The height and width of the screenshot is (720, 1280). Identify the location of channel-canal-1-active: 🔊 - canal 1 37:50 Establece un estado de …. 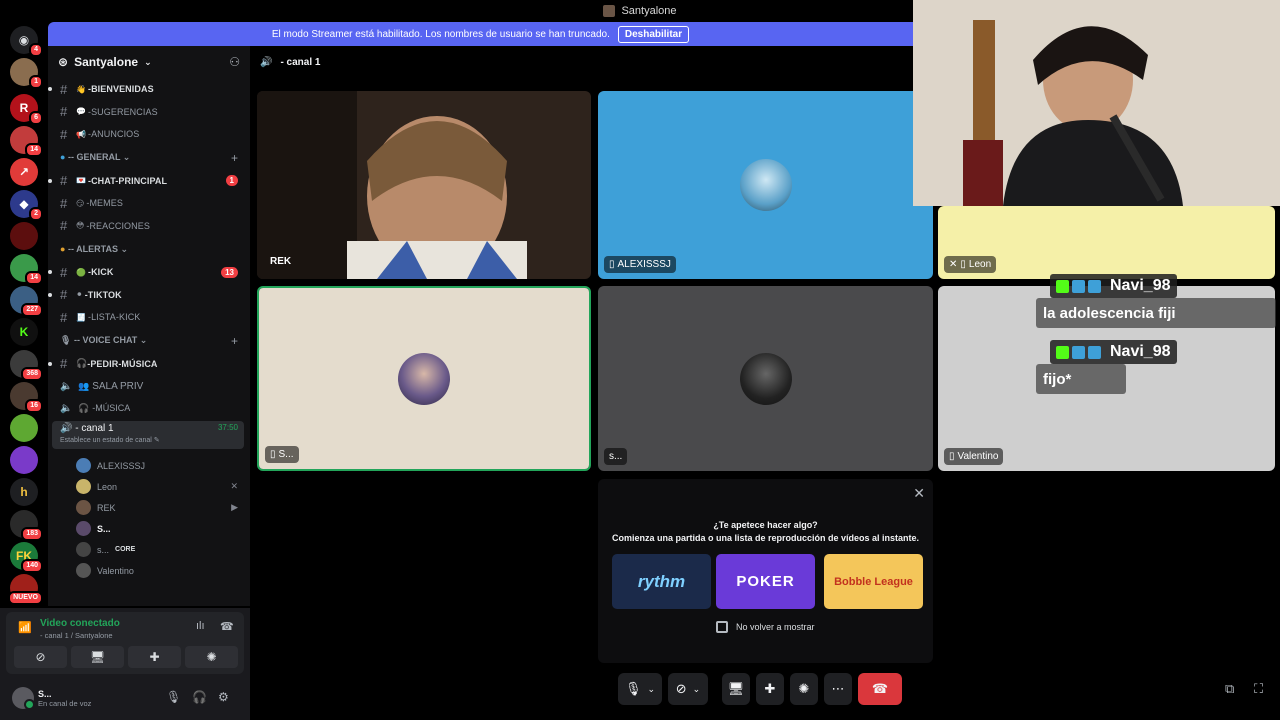
(148, 435).